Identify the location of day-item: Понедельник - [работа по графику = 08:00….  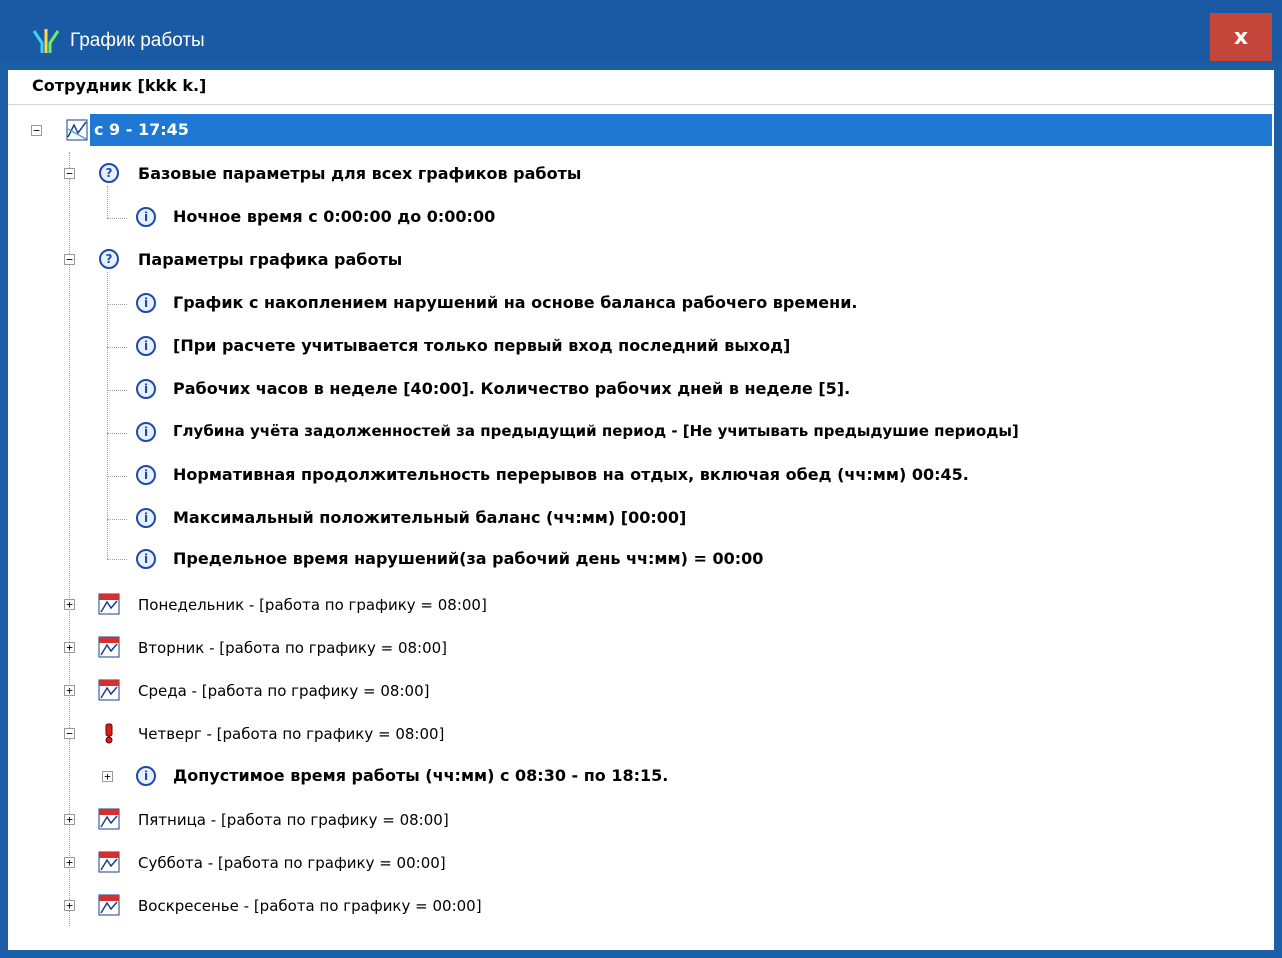
(312, 605).